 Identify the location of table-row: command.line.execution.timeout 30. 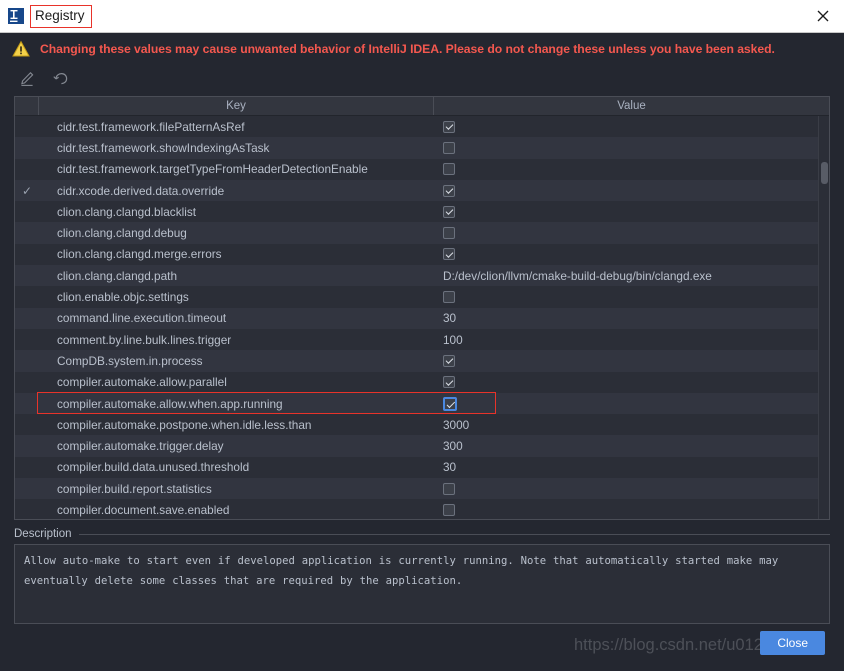
(422, 318).